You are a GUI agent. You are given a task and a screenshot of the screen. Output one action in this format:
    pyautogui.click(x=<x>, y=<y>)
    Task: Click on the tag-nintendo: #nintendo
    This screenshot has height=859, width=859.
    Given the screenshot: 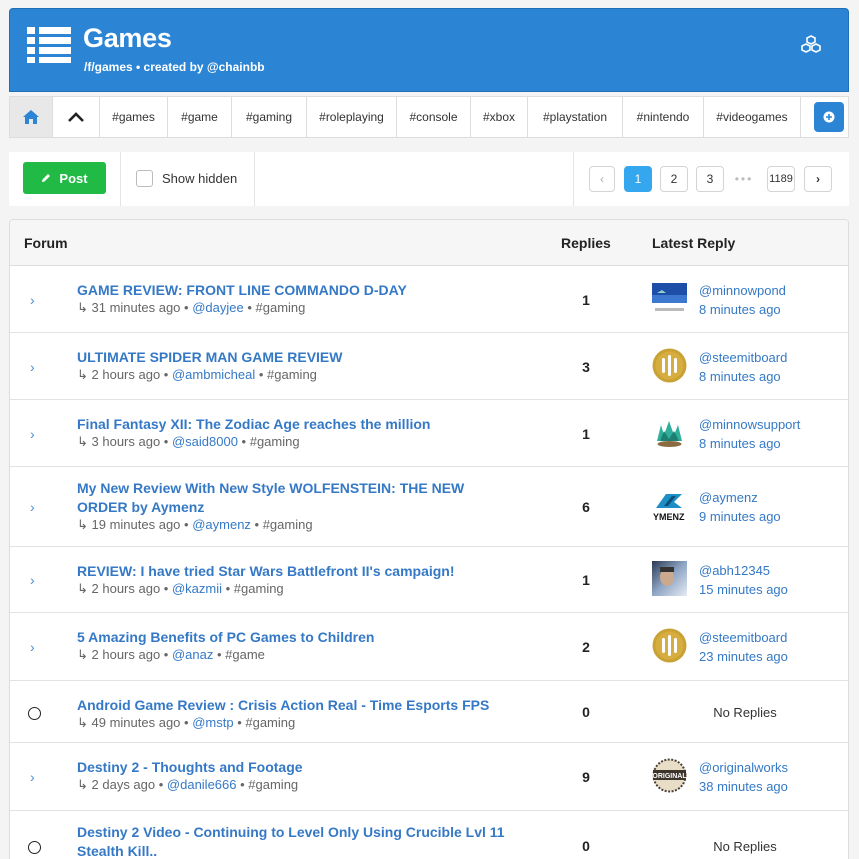 What is the action you would take?
    pyautogui.click(x=663, y=117)
    